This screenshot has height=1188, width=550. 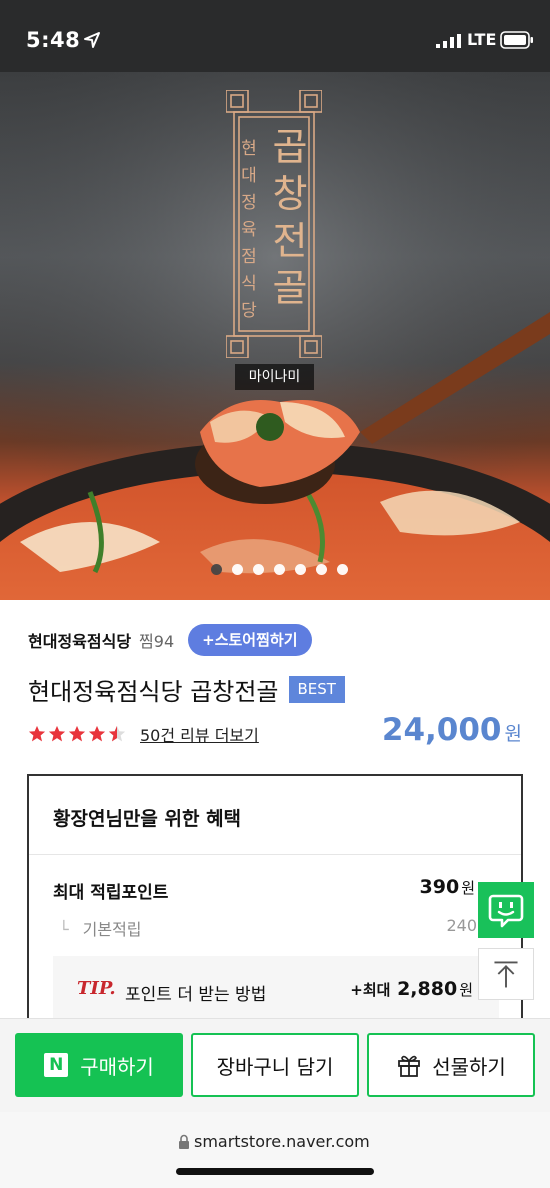 What do you see at coordinates (92, 40) in the screenshot?
I see `location-arrow-icon` at bounding box center [92, 40].